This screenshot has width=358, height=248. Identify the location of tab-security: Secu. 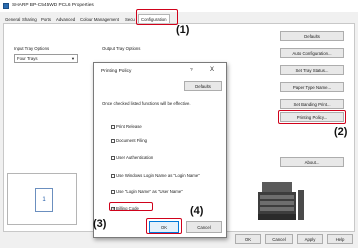
(130, 19).